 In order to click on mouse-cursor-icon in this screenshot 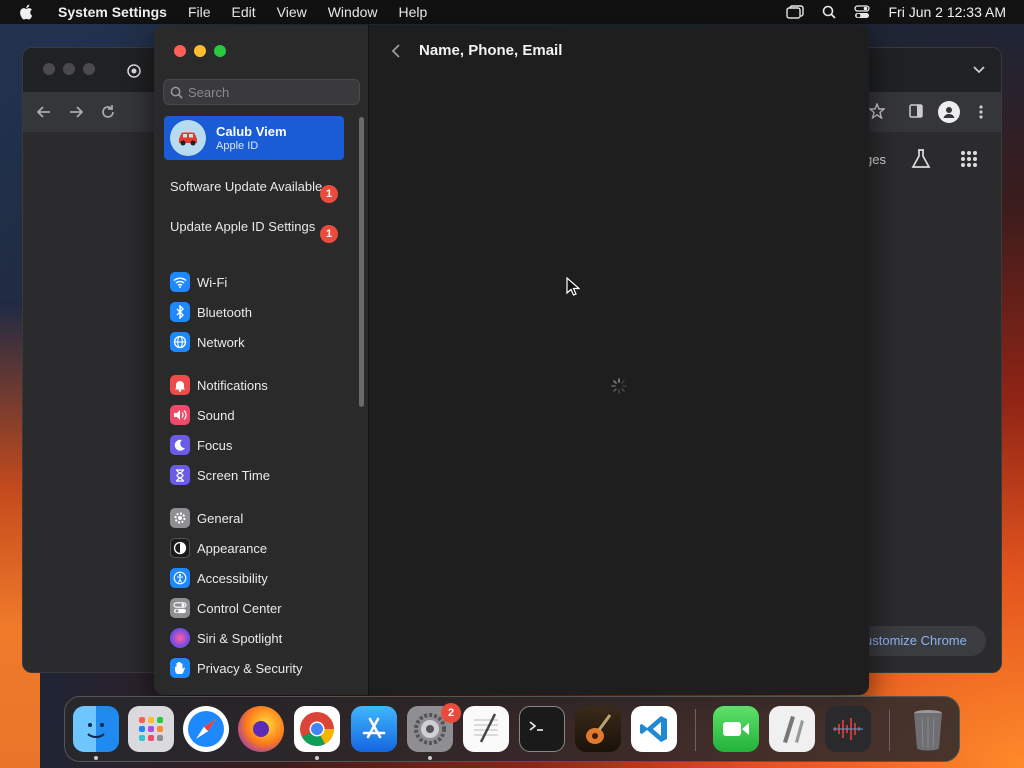, I will do `click(573, 286)`.